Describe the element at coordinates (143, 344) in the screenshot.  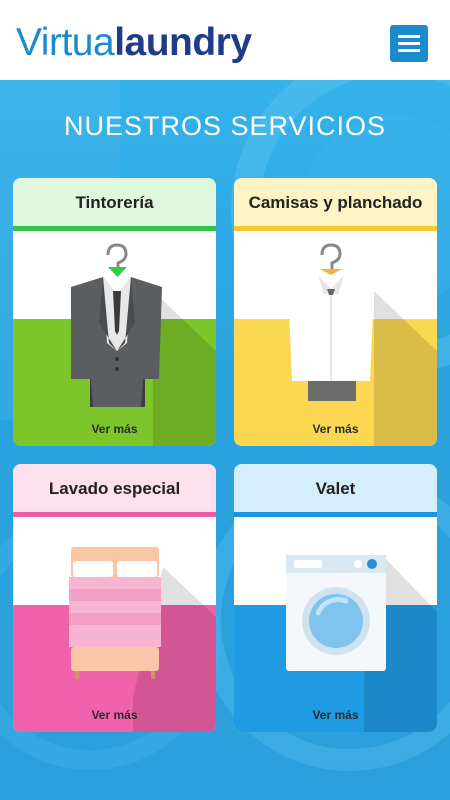
I see `suit-on-hanger-icon` at that location.